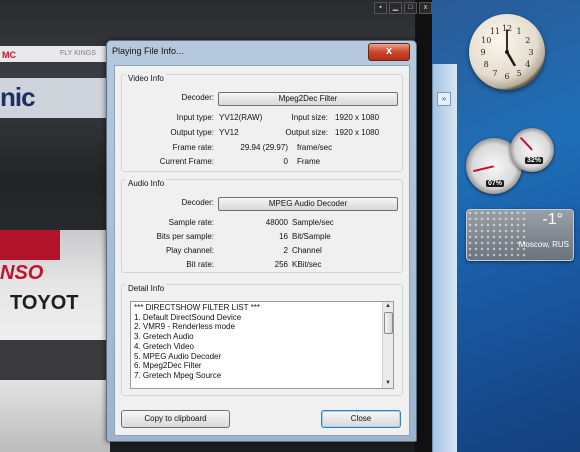  What do you see at coordinates (175, 419) in the screenshot?
I see `copy-to-clipboard-button: Copy to clipboard` at bounding box center [175, 419].